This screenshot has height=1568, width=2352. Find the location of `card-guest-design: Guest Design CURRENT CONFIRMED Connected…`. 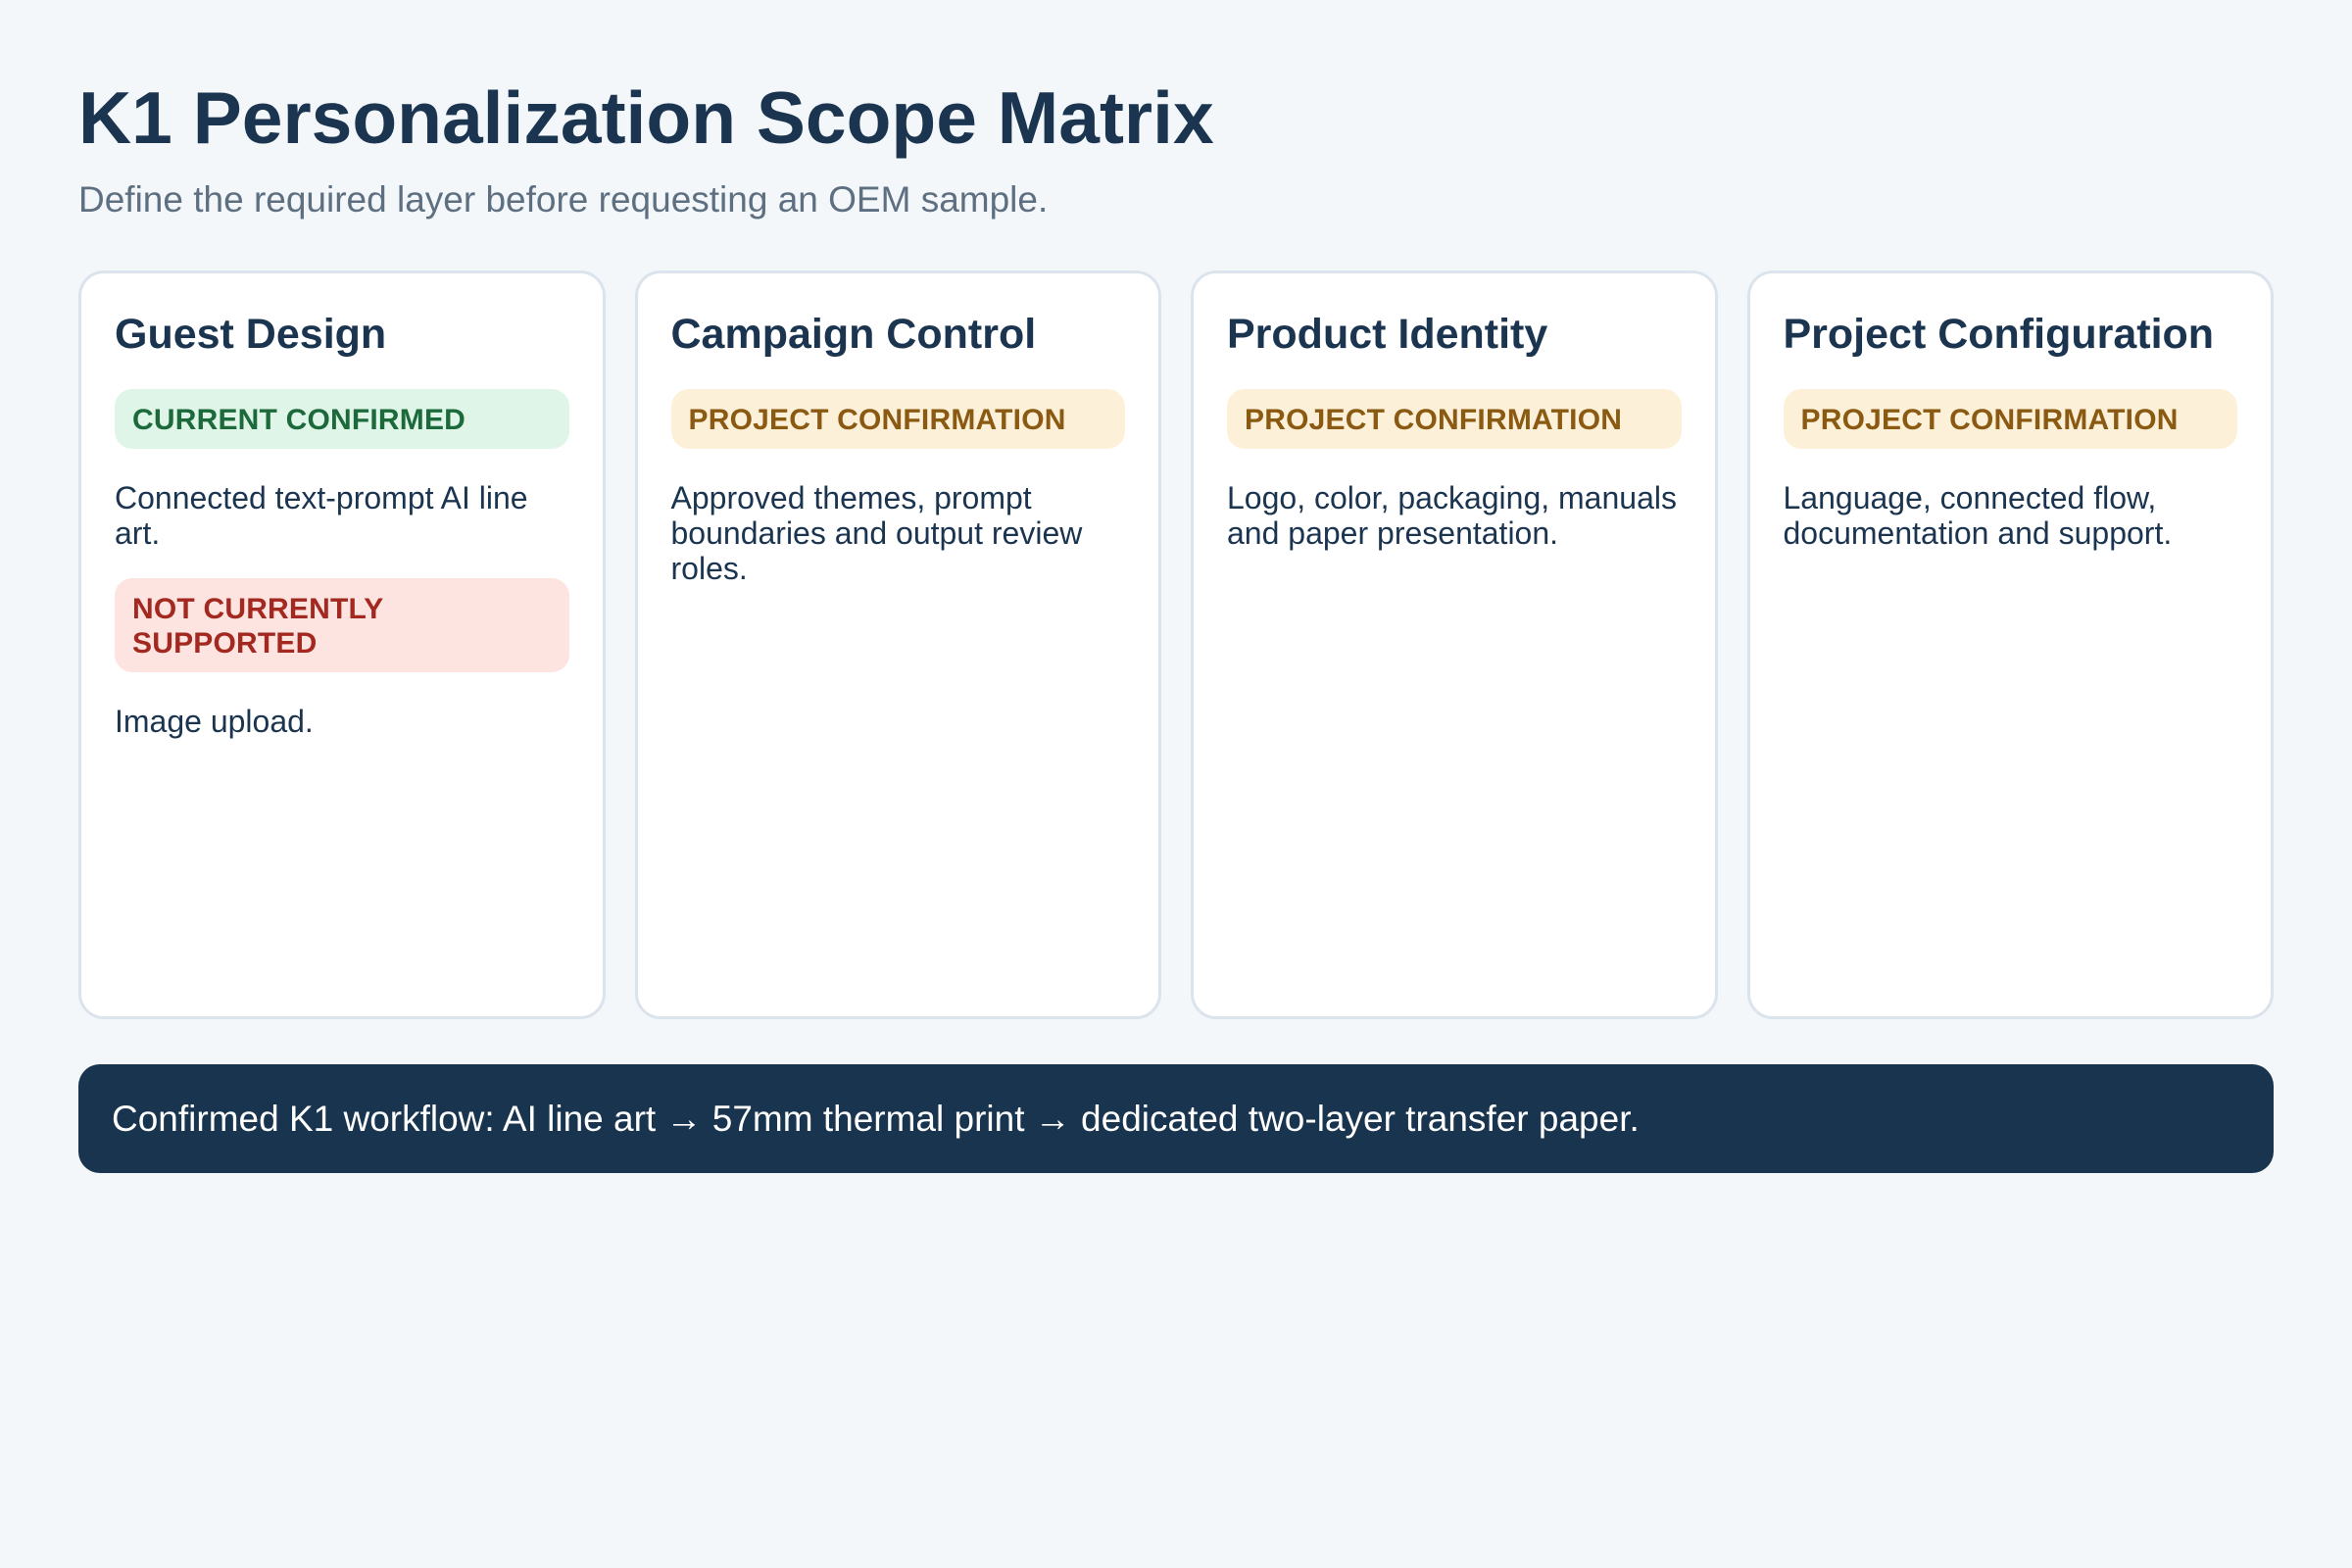

card-guest-design: Guest Design CURRENT CONFIRMED Connected… is located at coordinates (342, 644).